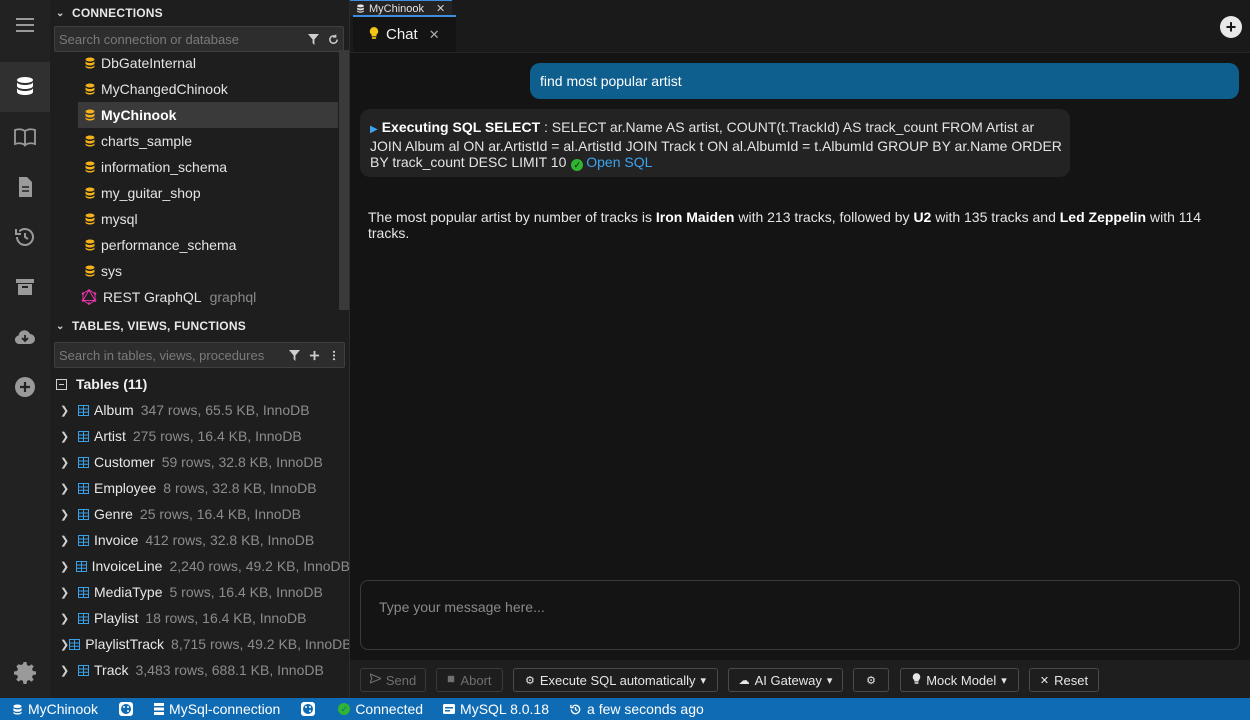  What do you see at coordinates (404, 33) in the screenshot?
I see `tab-chat: Chat ✕` at bounding box center [404, 33].